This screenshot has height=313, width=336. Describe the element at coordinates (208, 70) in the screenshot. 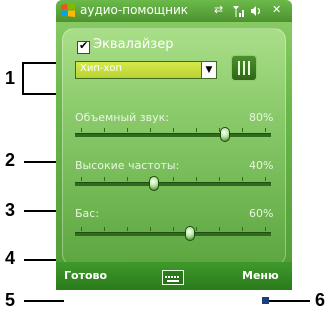

I see `dropdown-arrow-icon: ▼` at that location.